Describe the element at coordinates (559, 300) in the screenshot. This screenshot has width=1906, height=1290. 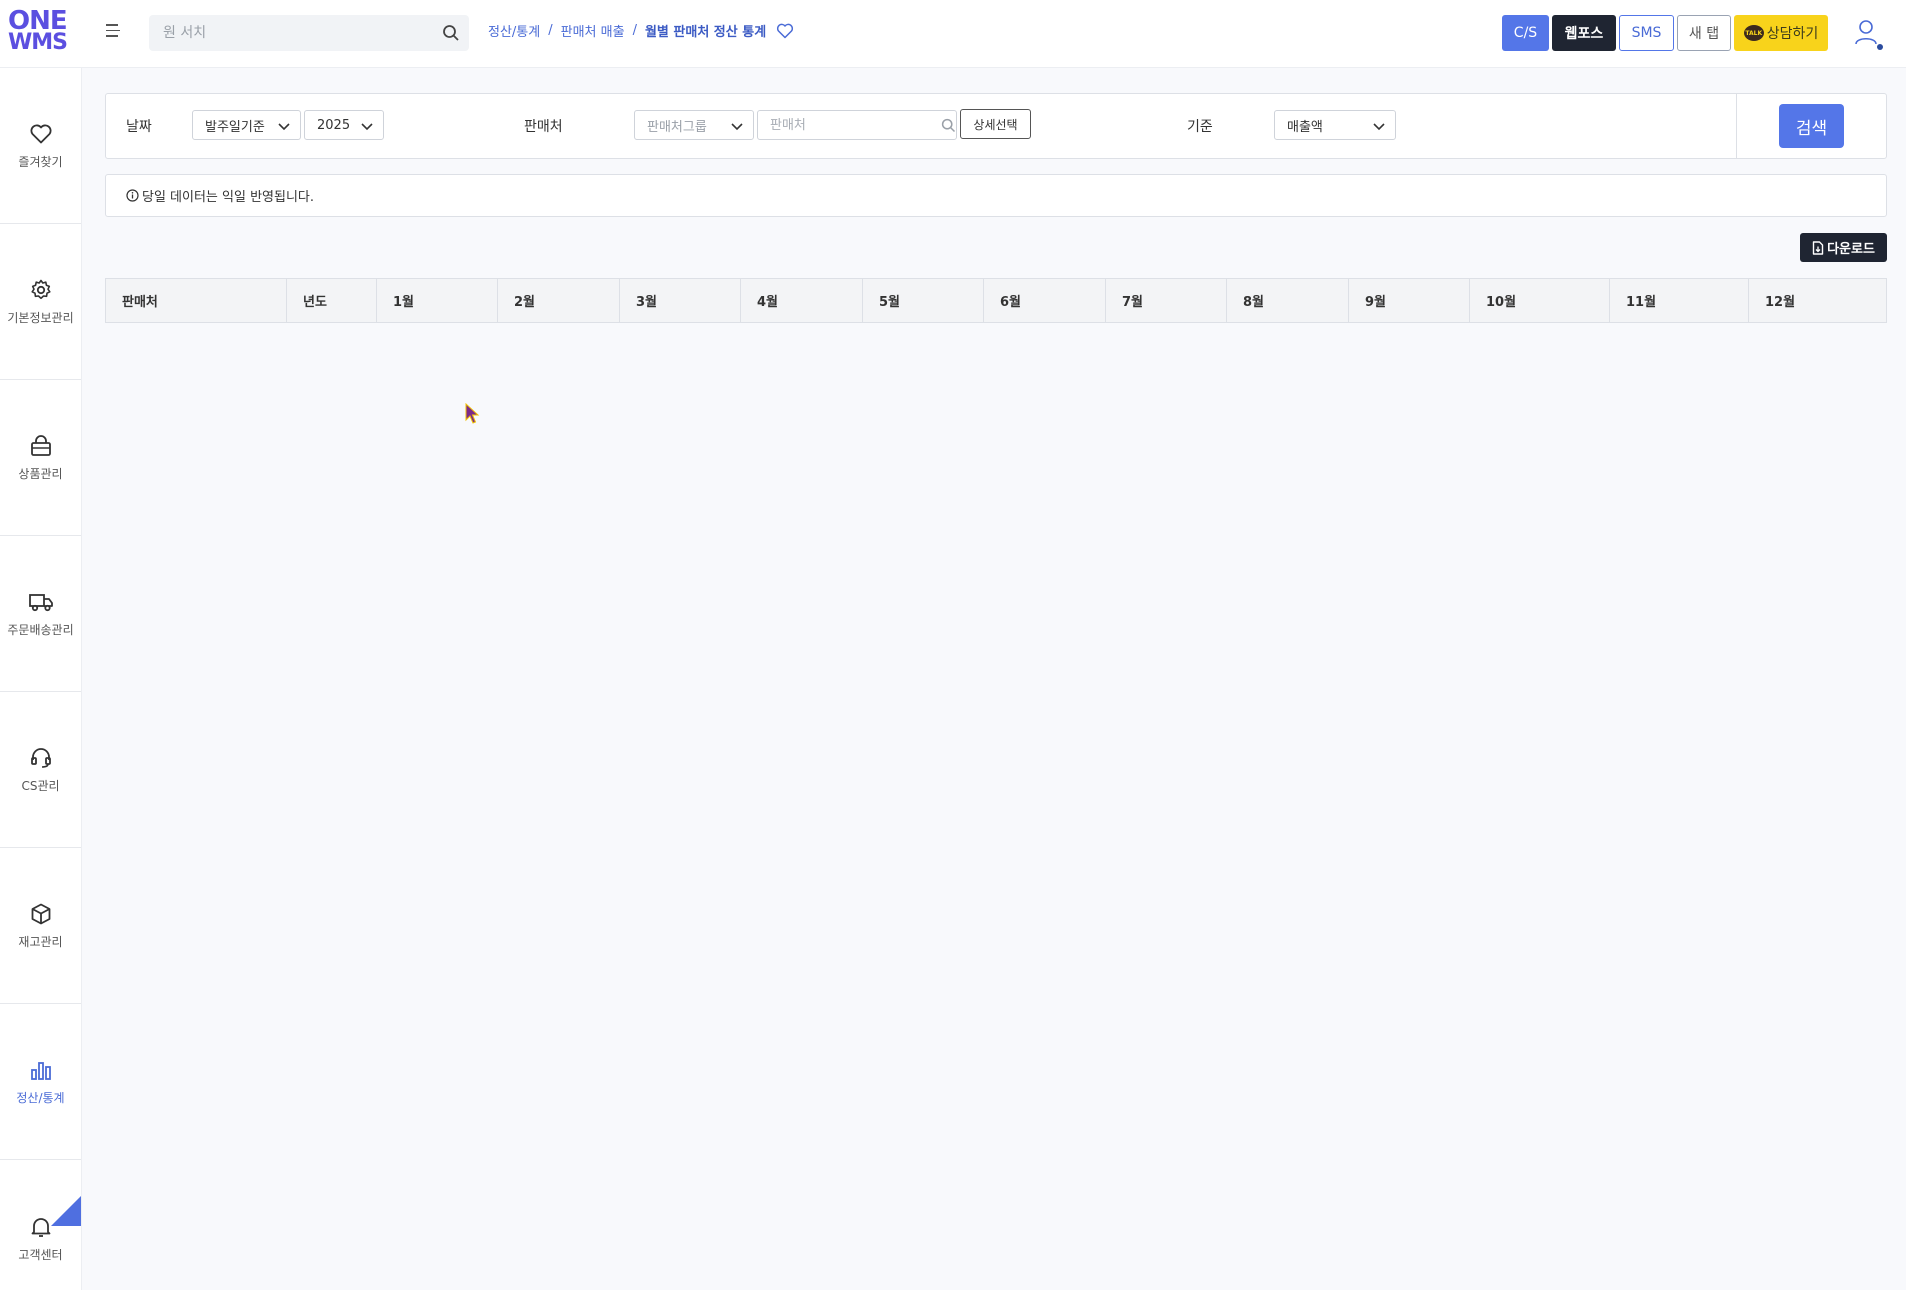
I see `column-header-month-2: 2월` at that location.